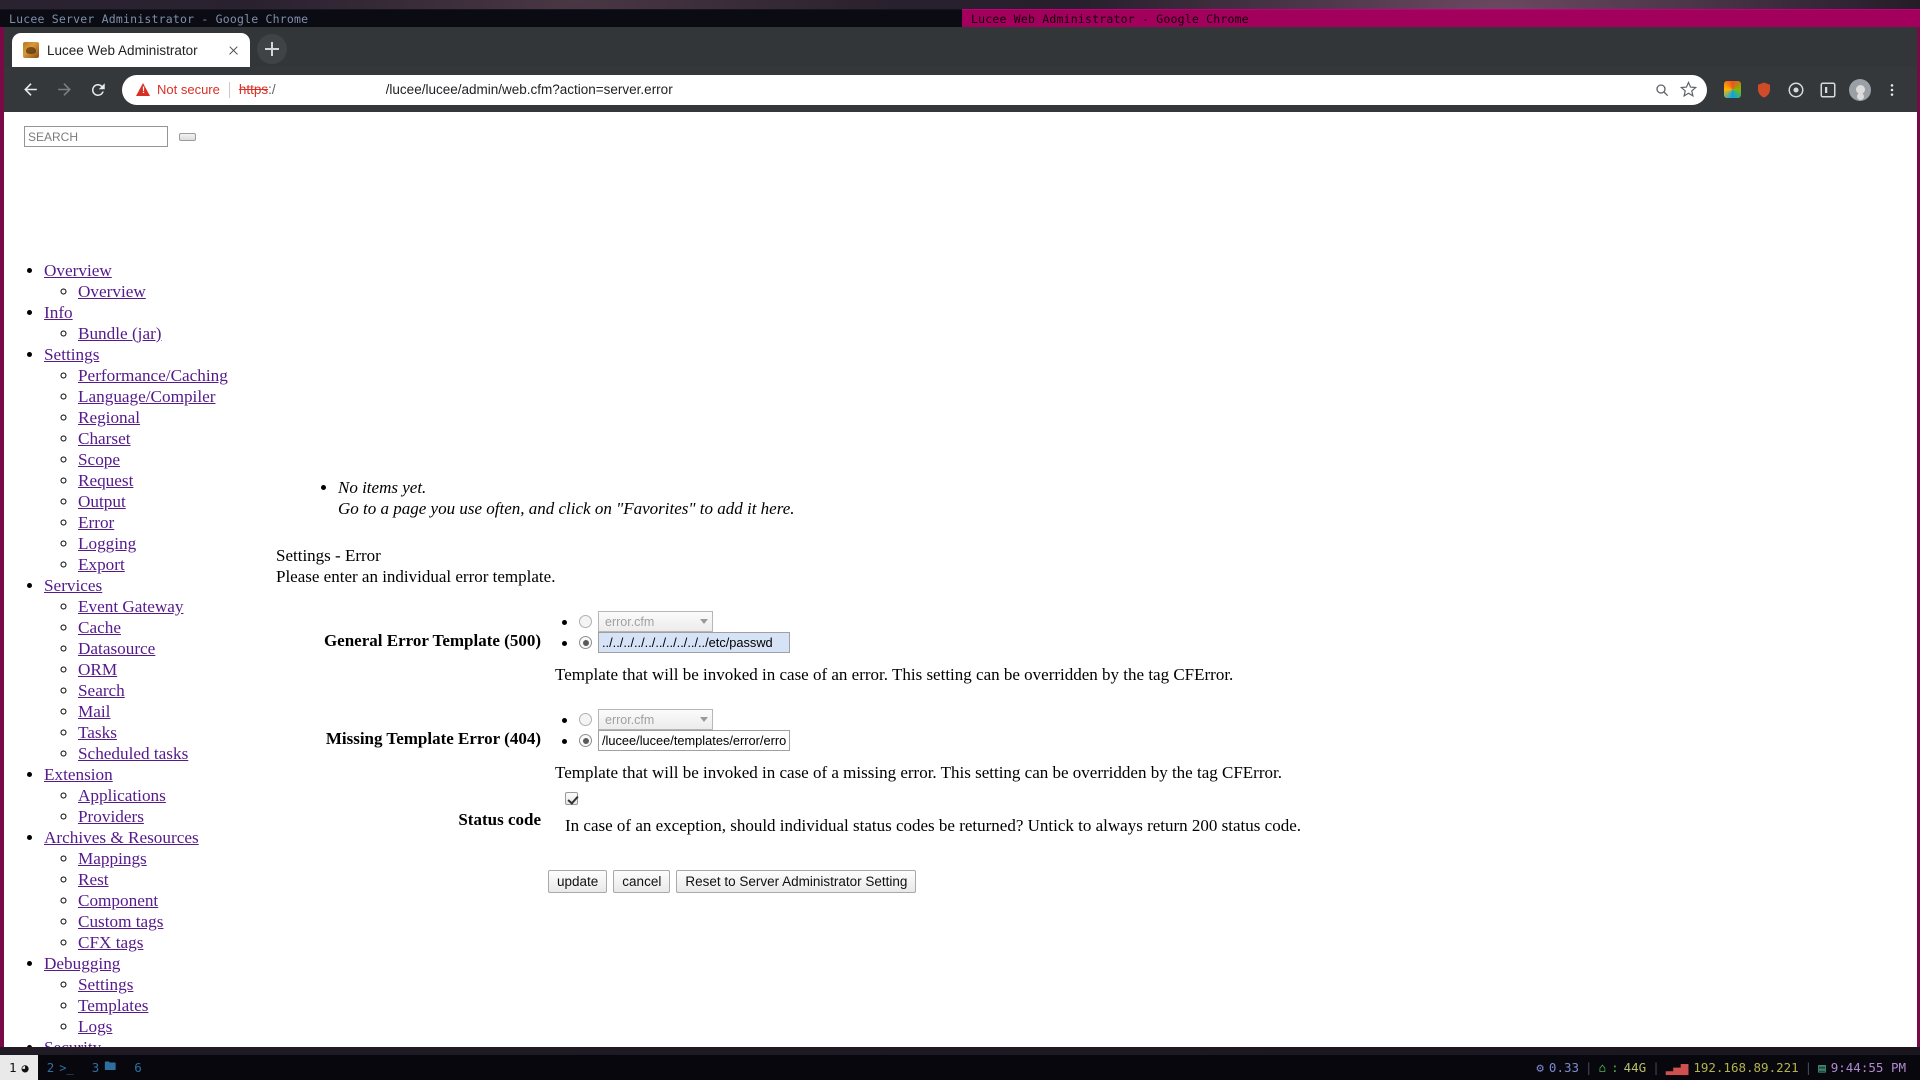  What do you see at coordinates (107, 543) in the screenshot?
I see `nav-sublink: Logging` at bounding box center [107, 543].